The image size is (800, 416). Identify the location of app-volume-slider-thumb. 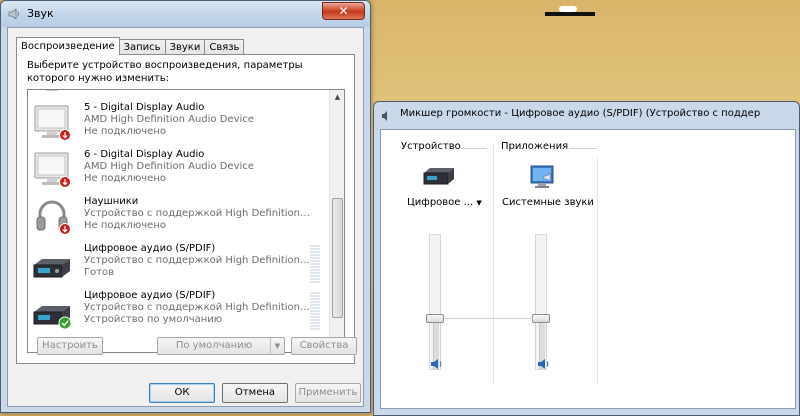
(541, 318).